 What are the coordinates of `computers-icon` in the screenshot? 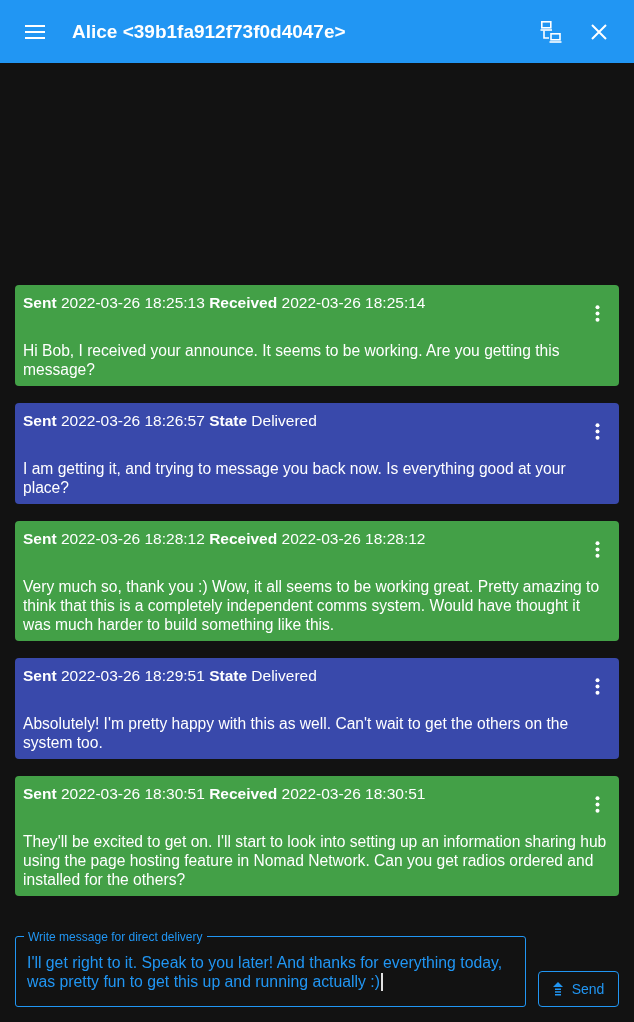 It's located at (551, 31).